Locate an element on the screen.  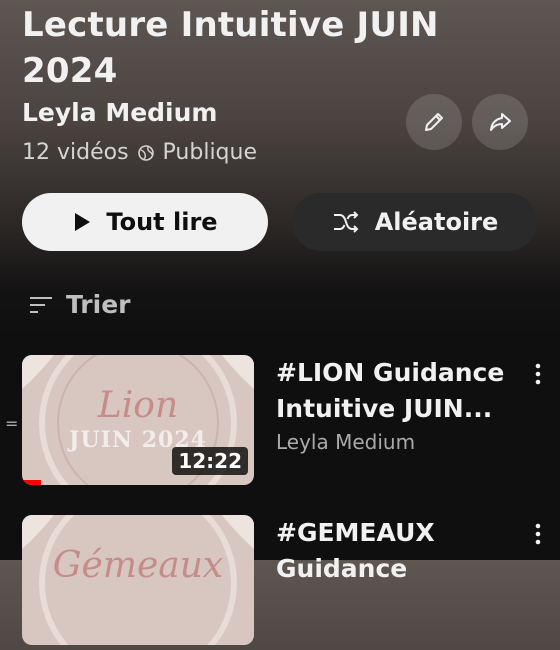
play-all-label: Tout lire is located at coordinates (162, 222).